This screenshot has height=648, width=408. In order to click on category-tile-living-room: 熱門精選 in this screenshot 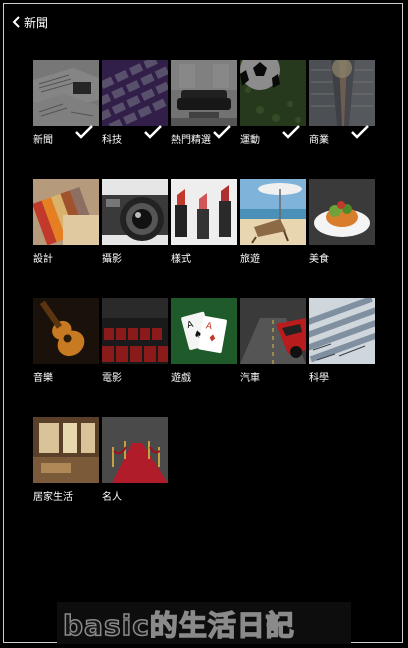, I will do `click(204, 103)`.